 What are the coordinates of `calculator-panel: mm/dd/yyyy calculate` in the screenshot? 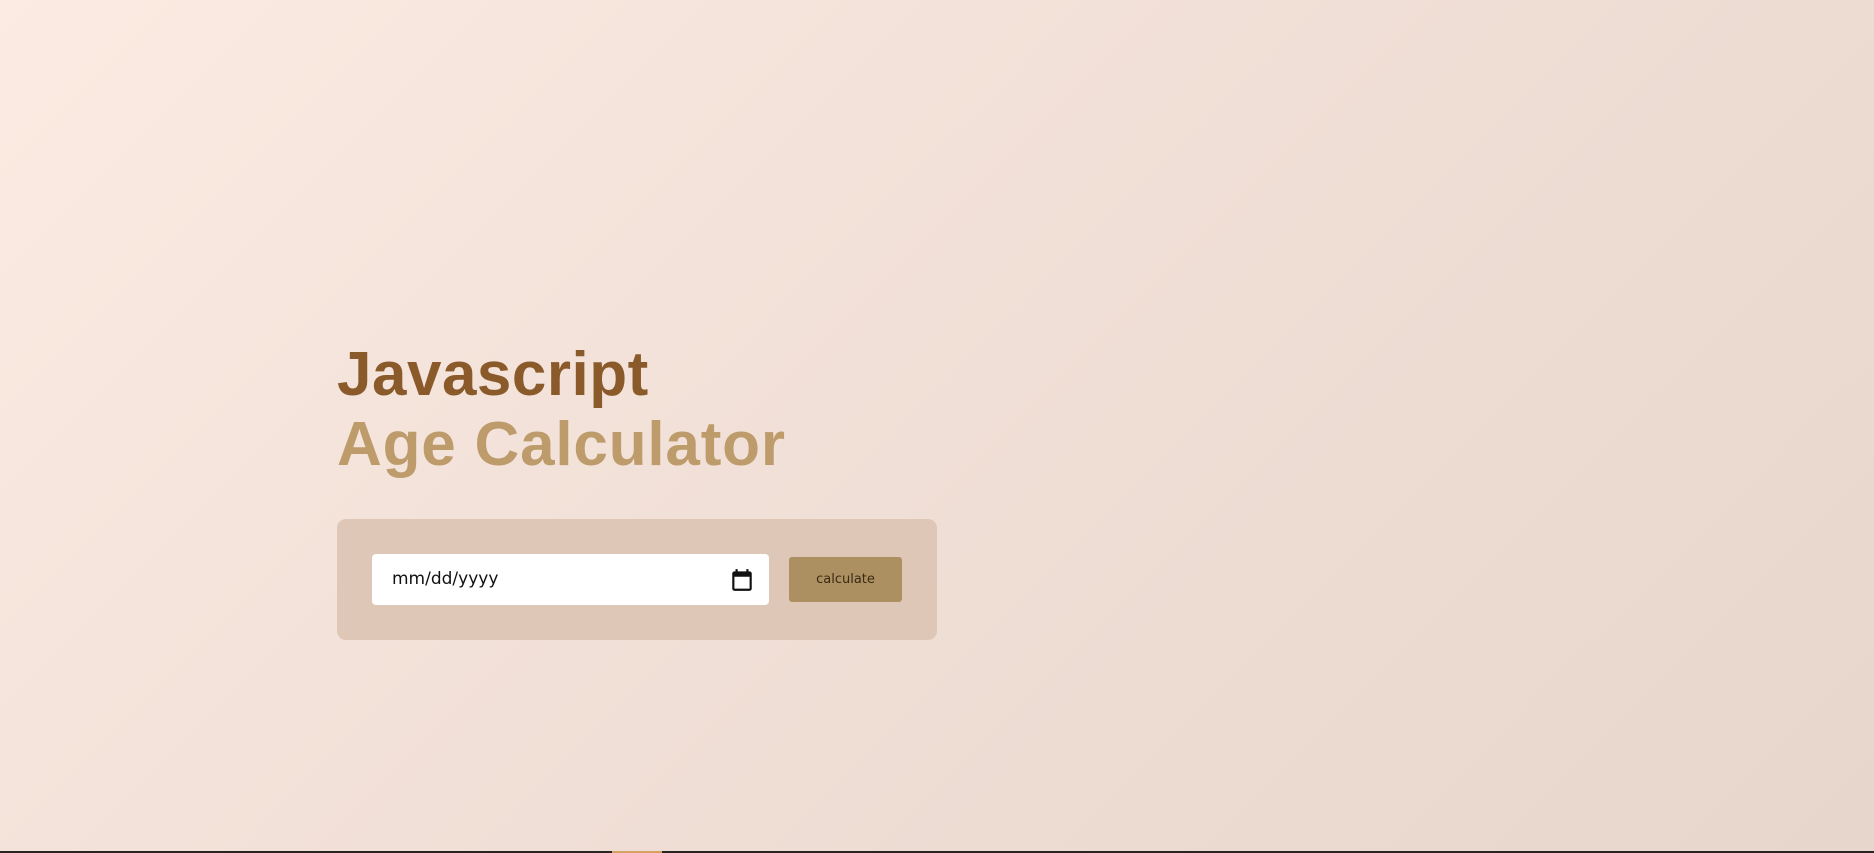 It's located at (637, 579).